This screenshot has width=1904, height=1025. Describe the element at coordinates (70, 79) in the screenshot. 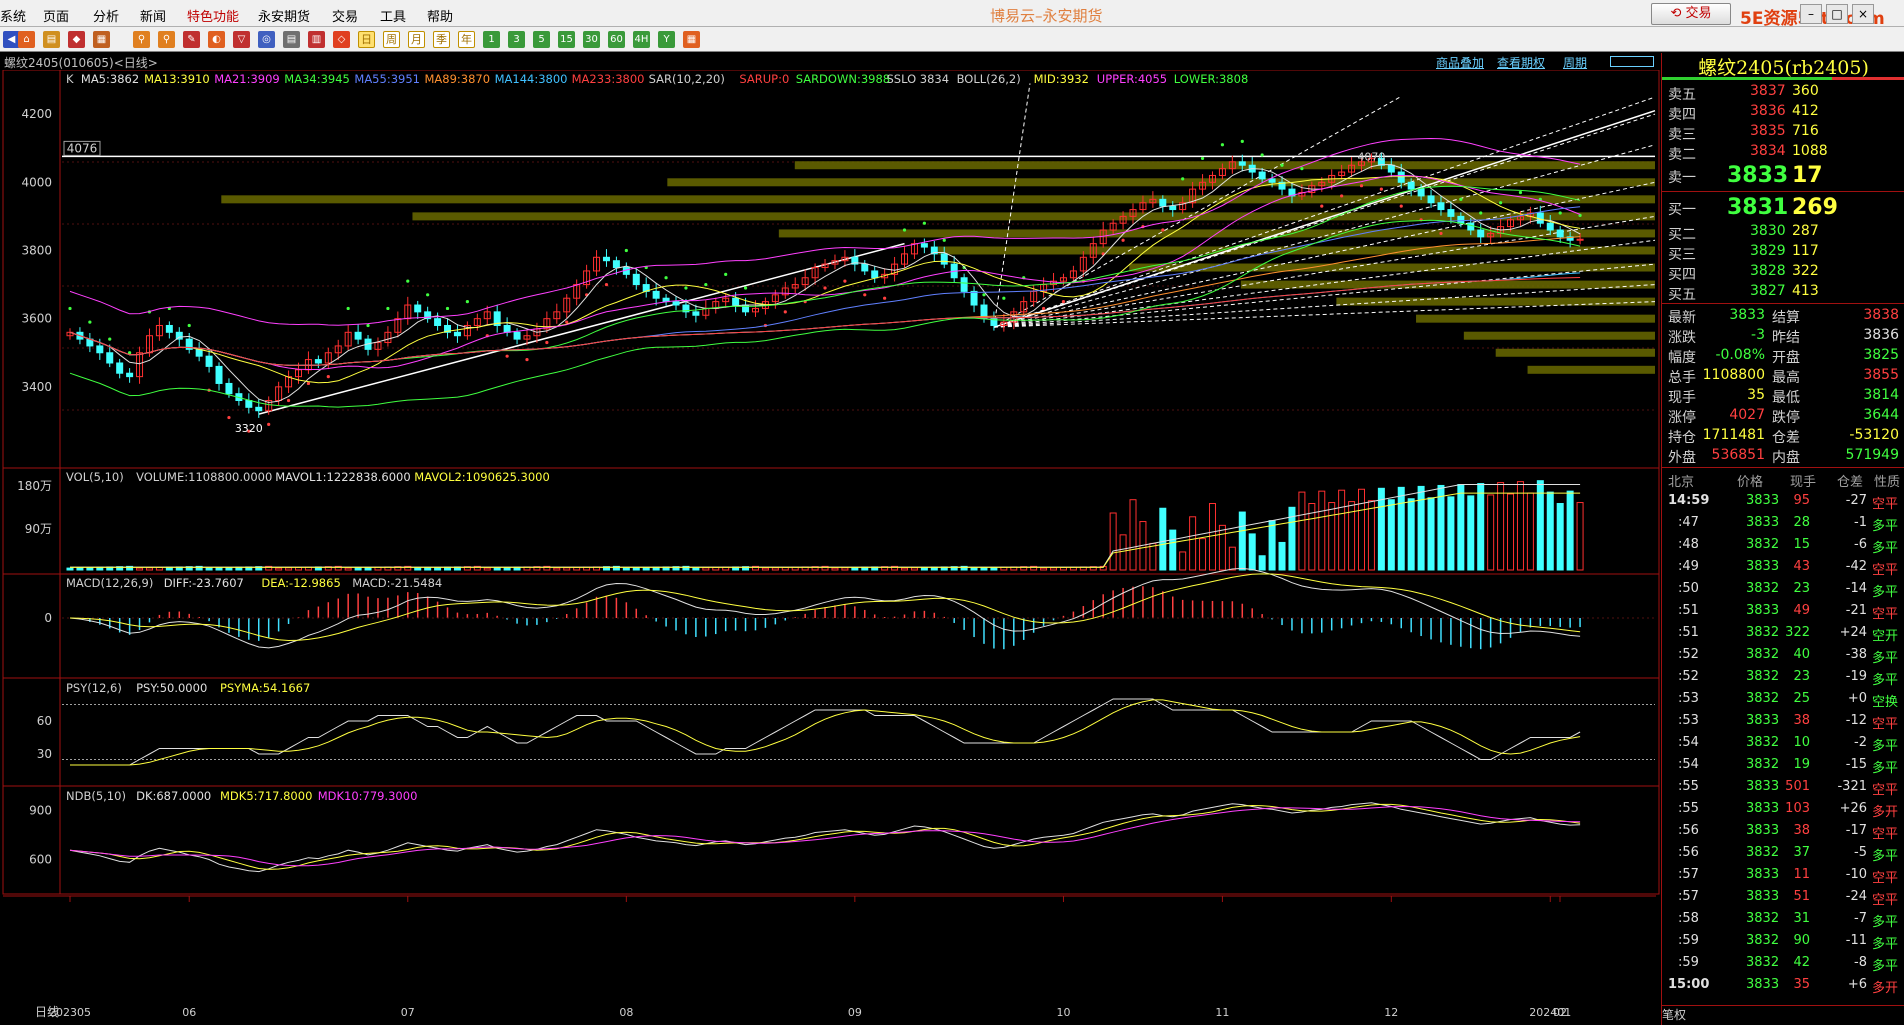

I see `main-indicator-legend: K` at that location.